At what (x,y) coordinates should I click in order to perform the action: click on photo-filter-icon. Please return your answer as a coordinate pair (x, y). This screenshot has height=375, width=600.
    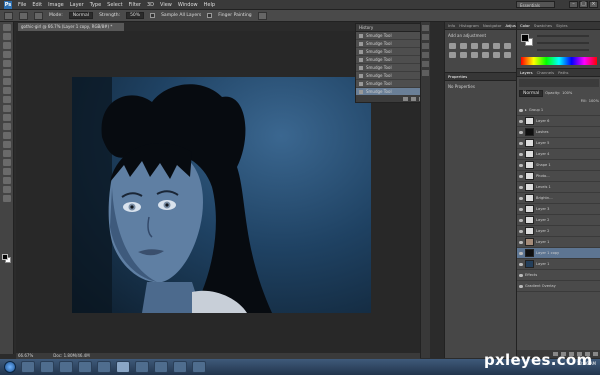
    Looking at the image, I should click on (474, 55).